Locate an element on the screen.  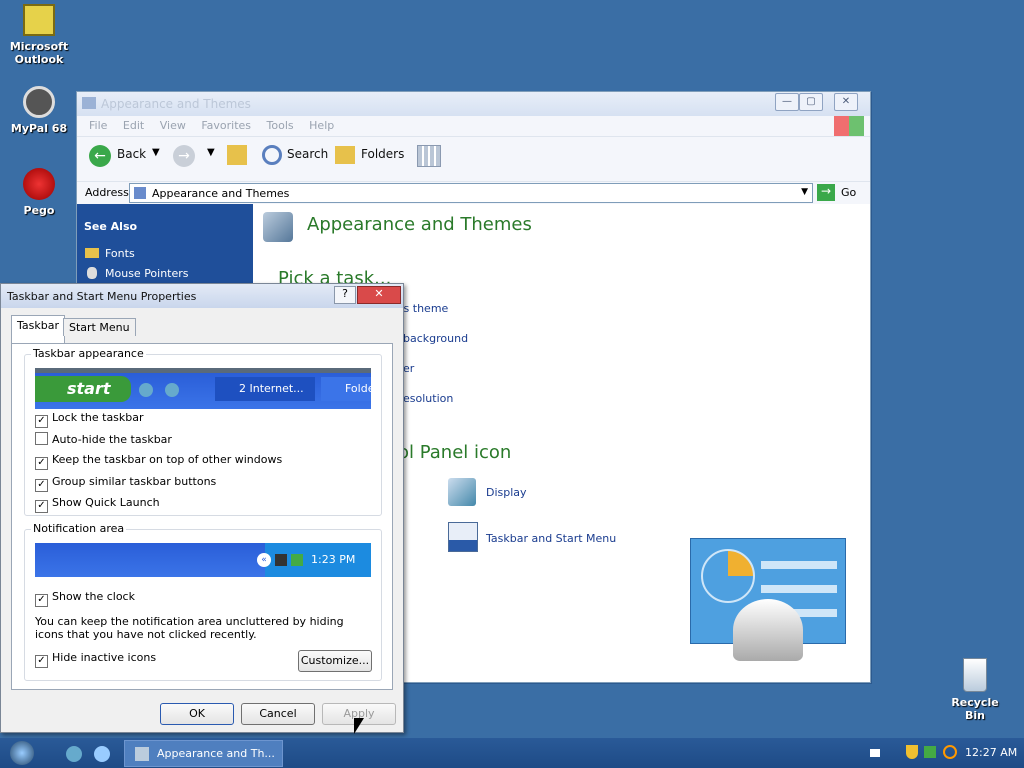
menu-view: View is located at coordinates (173, 126).